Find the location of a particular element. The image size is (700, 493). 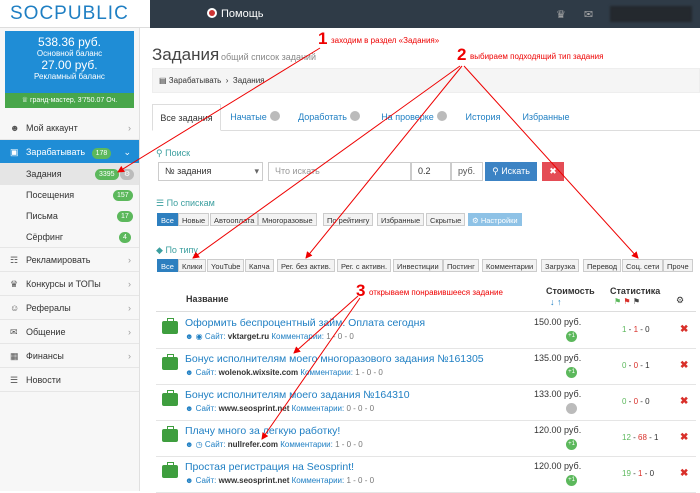

annotation-text-3: открываем понравившееся задание is located at coordinates (436, 292).